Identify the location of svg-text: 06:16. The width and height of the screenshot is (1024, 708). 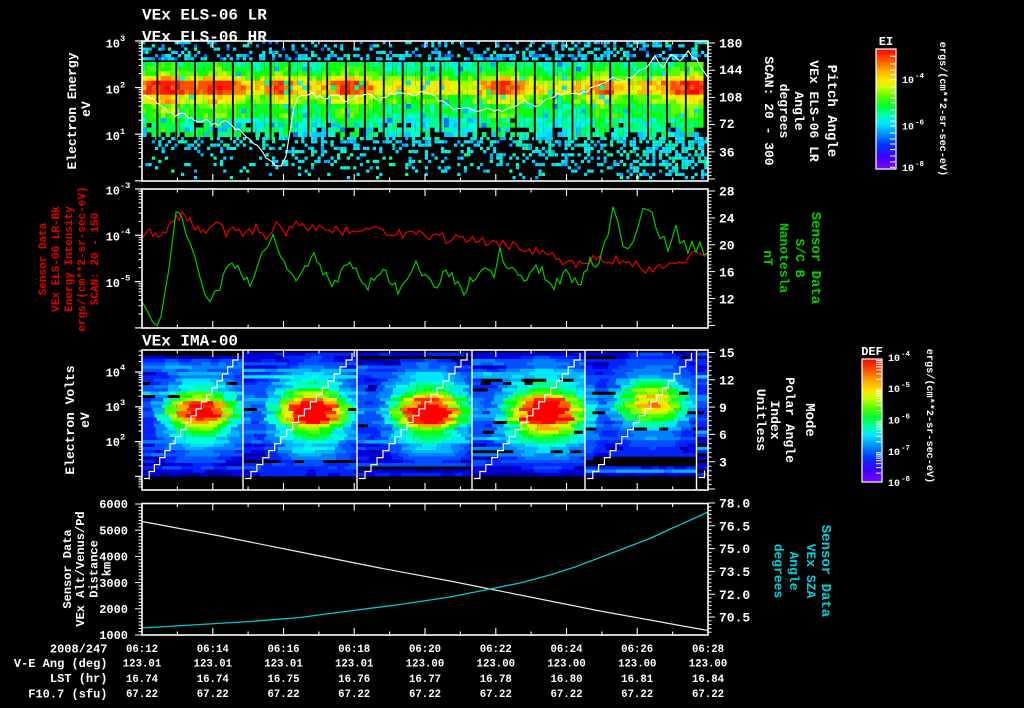
(283, 650).